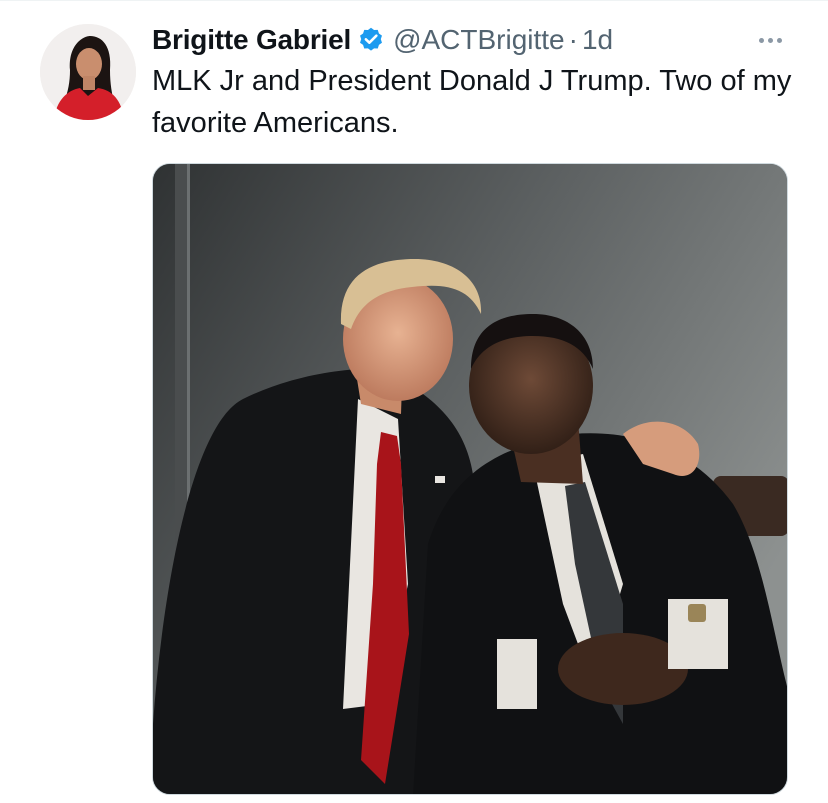 The height and width of the screenshot is (803, 828). Describe the element at coordinates (479, 40) in the screenshot. I see `user-handle: @ACTBrigitte` at that location.